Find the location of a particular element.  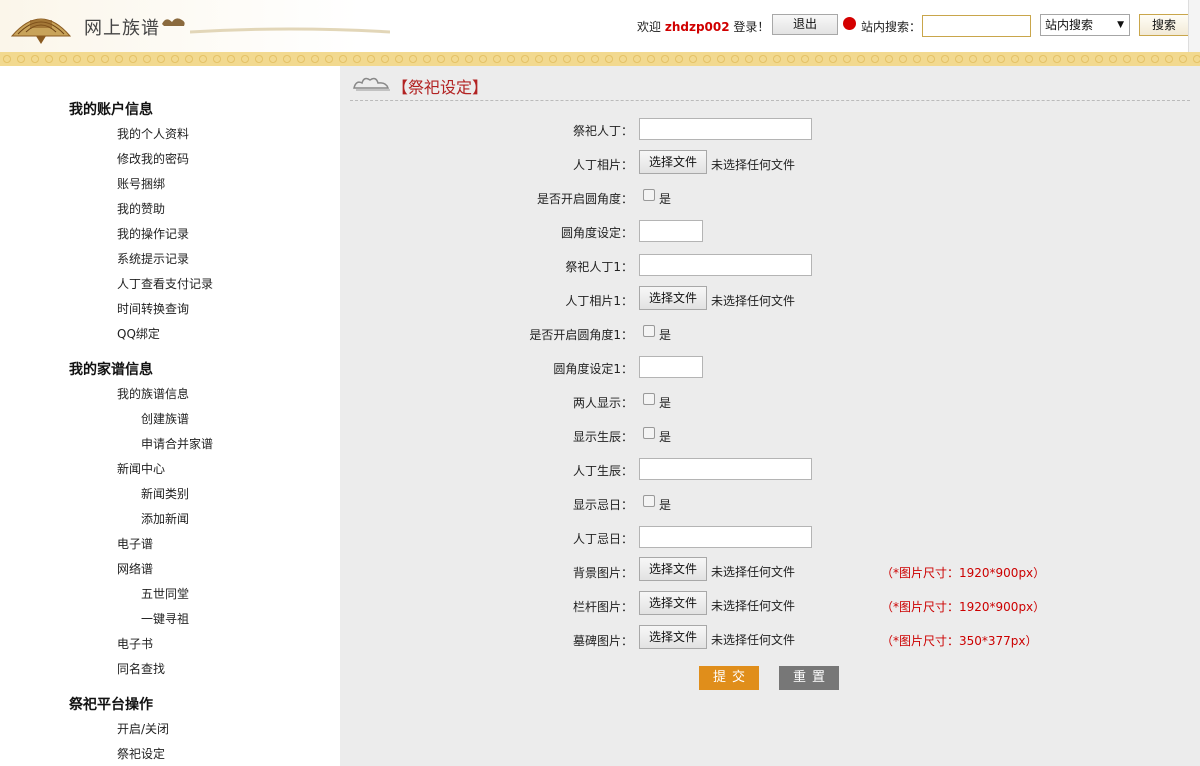

sidebar-item-time-conversion: 时间转换查询 is located at coordinates (153, 308).